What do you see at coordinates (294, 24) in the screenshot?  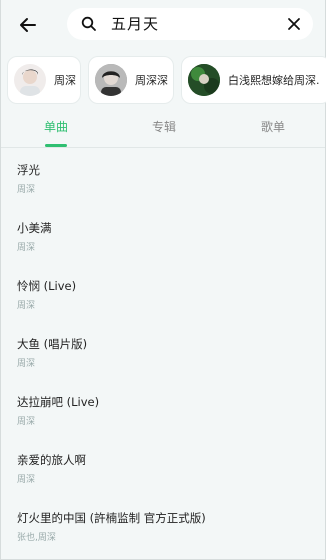 I see `clear-icon` at bounding box center [294, 24].